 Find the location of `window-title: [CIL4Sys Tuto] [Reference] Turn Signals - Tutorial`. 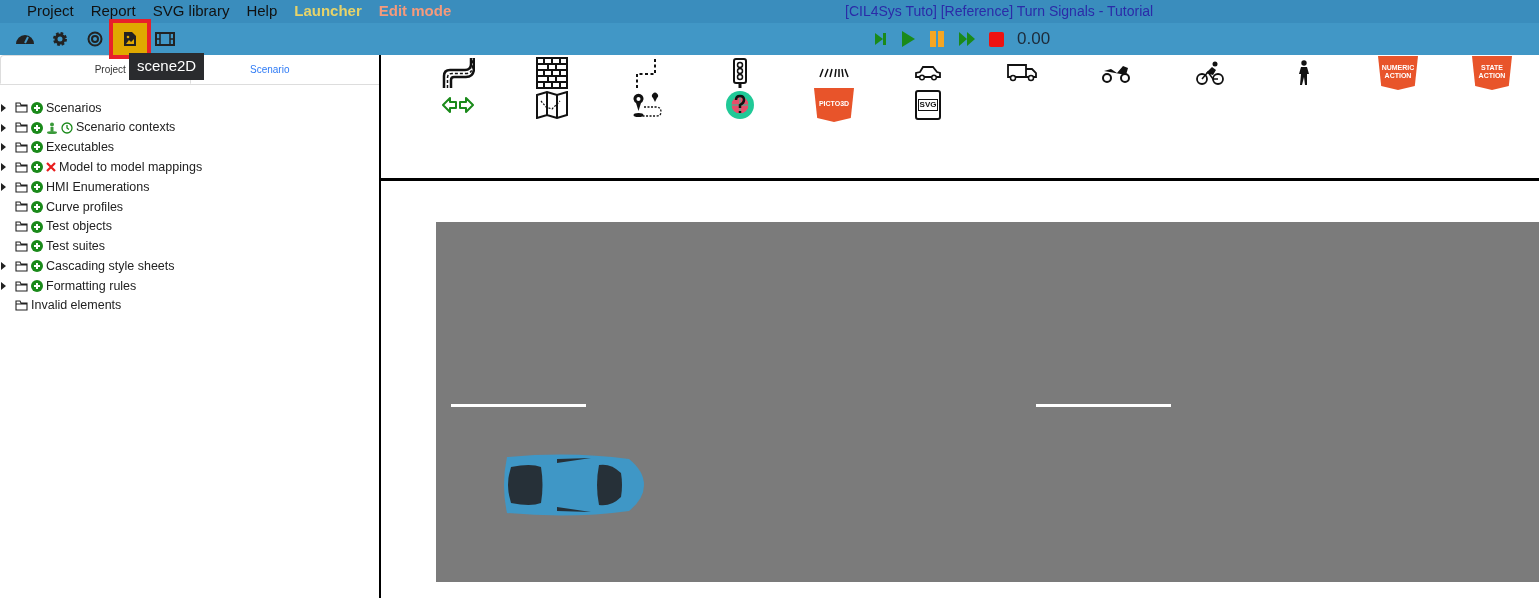

window-title: [CIL4Sys Tuto] [Reference] Turn Signals - Tutorial is located at coordinates (999, 11).